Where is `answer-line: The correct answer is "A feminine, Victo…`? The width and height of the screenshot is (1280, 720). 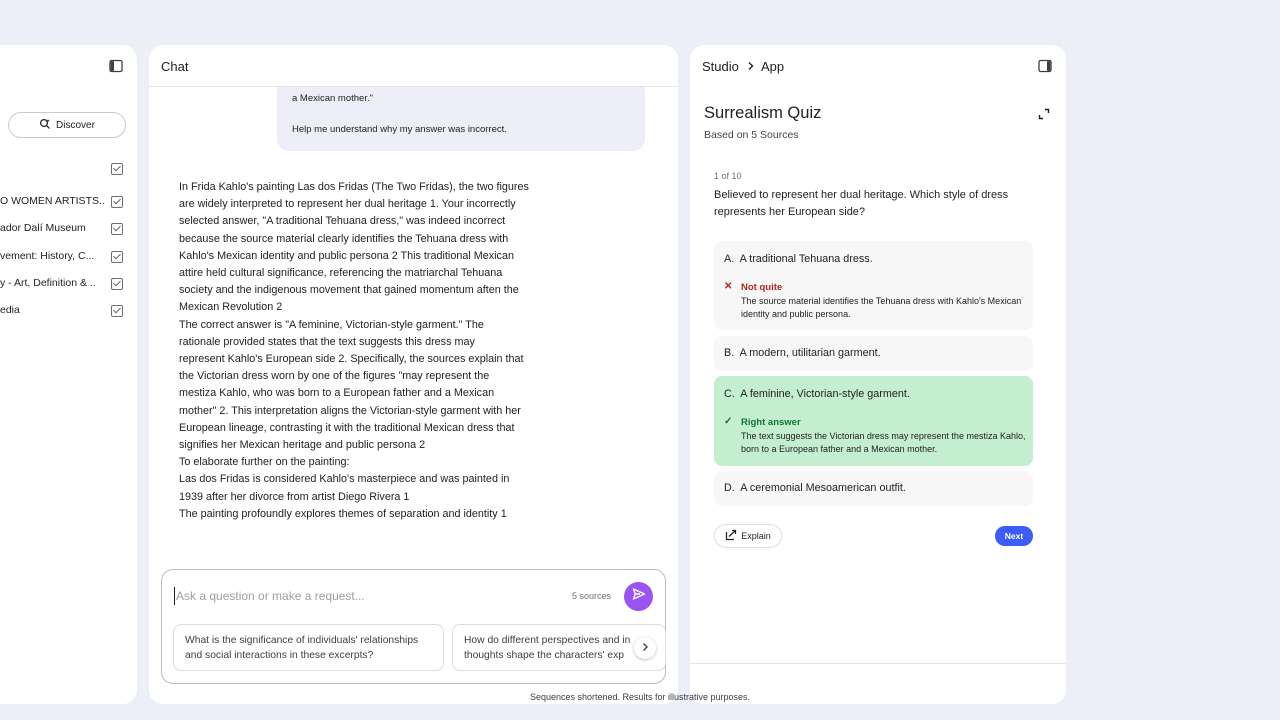 answer-line: The correct answer is "A feminine, Victo… is located at coordinates (331, 324).